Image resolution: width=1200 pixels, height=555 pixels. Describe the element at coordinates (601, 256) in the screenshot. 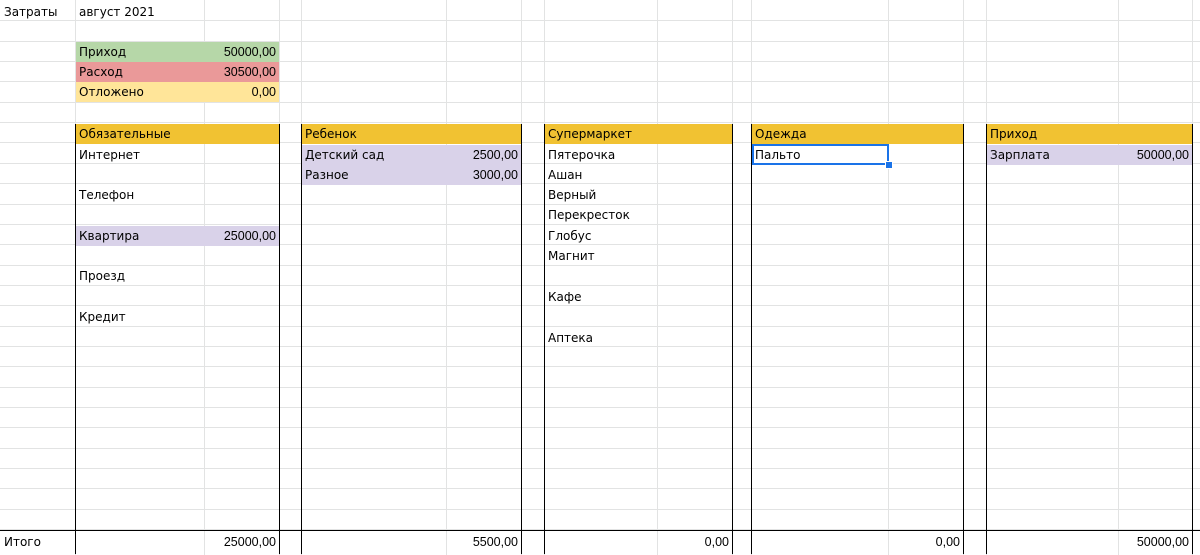

I see `supermarket-item: Магнит` at that location.